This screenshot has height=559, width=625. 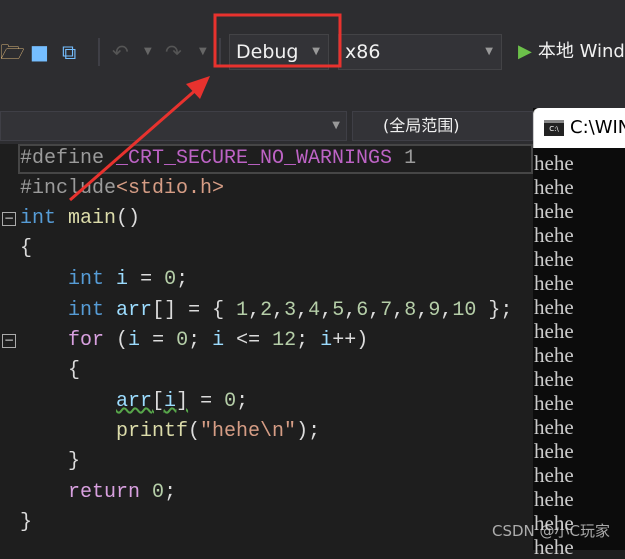 I want to click on highlight-box, so click(x=277, y=40).